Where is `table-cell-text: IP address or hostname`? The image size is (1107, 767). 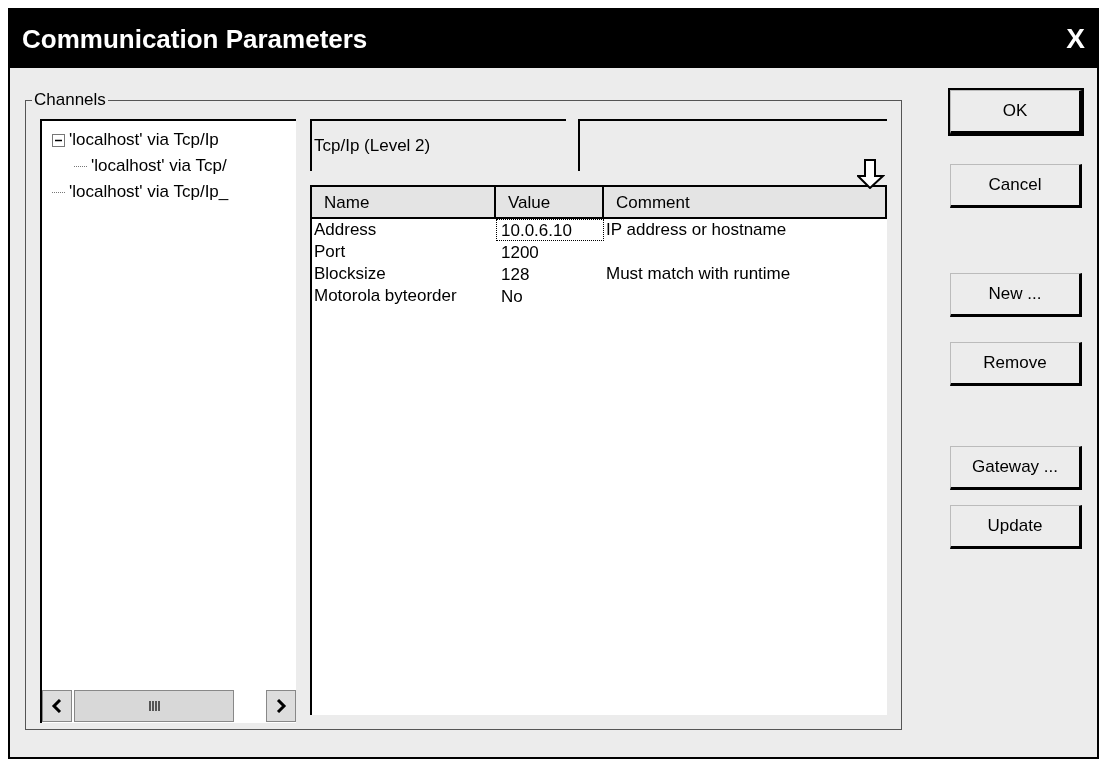 table-cell-text: IP address or hostname is located at coordinates (696, 230).